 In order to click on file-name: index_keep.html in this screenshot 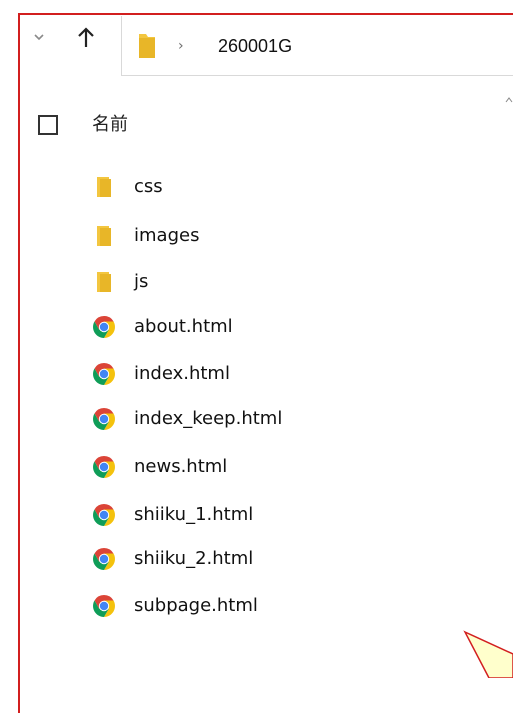, I will do `click(208, 418)`.